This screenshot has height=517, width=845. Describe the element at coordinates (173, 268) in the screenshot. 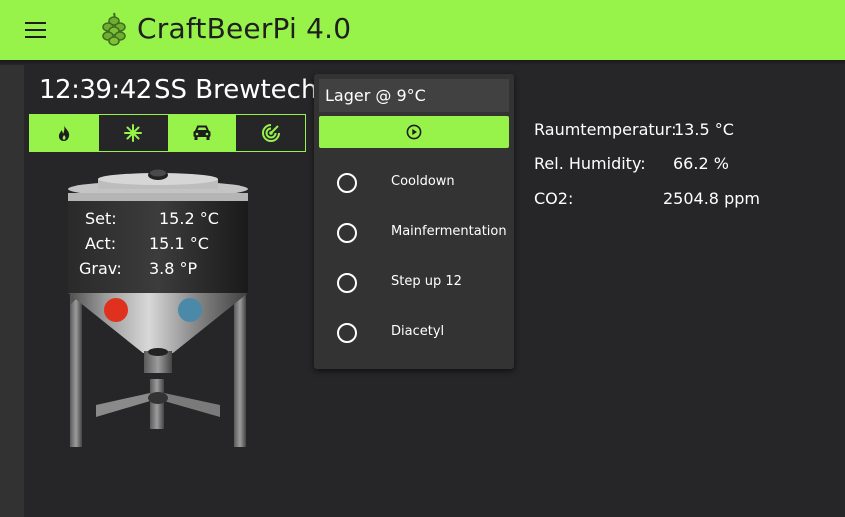

I see `gravity-value: 3.8 °P` at that location.